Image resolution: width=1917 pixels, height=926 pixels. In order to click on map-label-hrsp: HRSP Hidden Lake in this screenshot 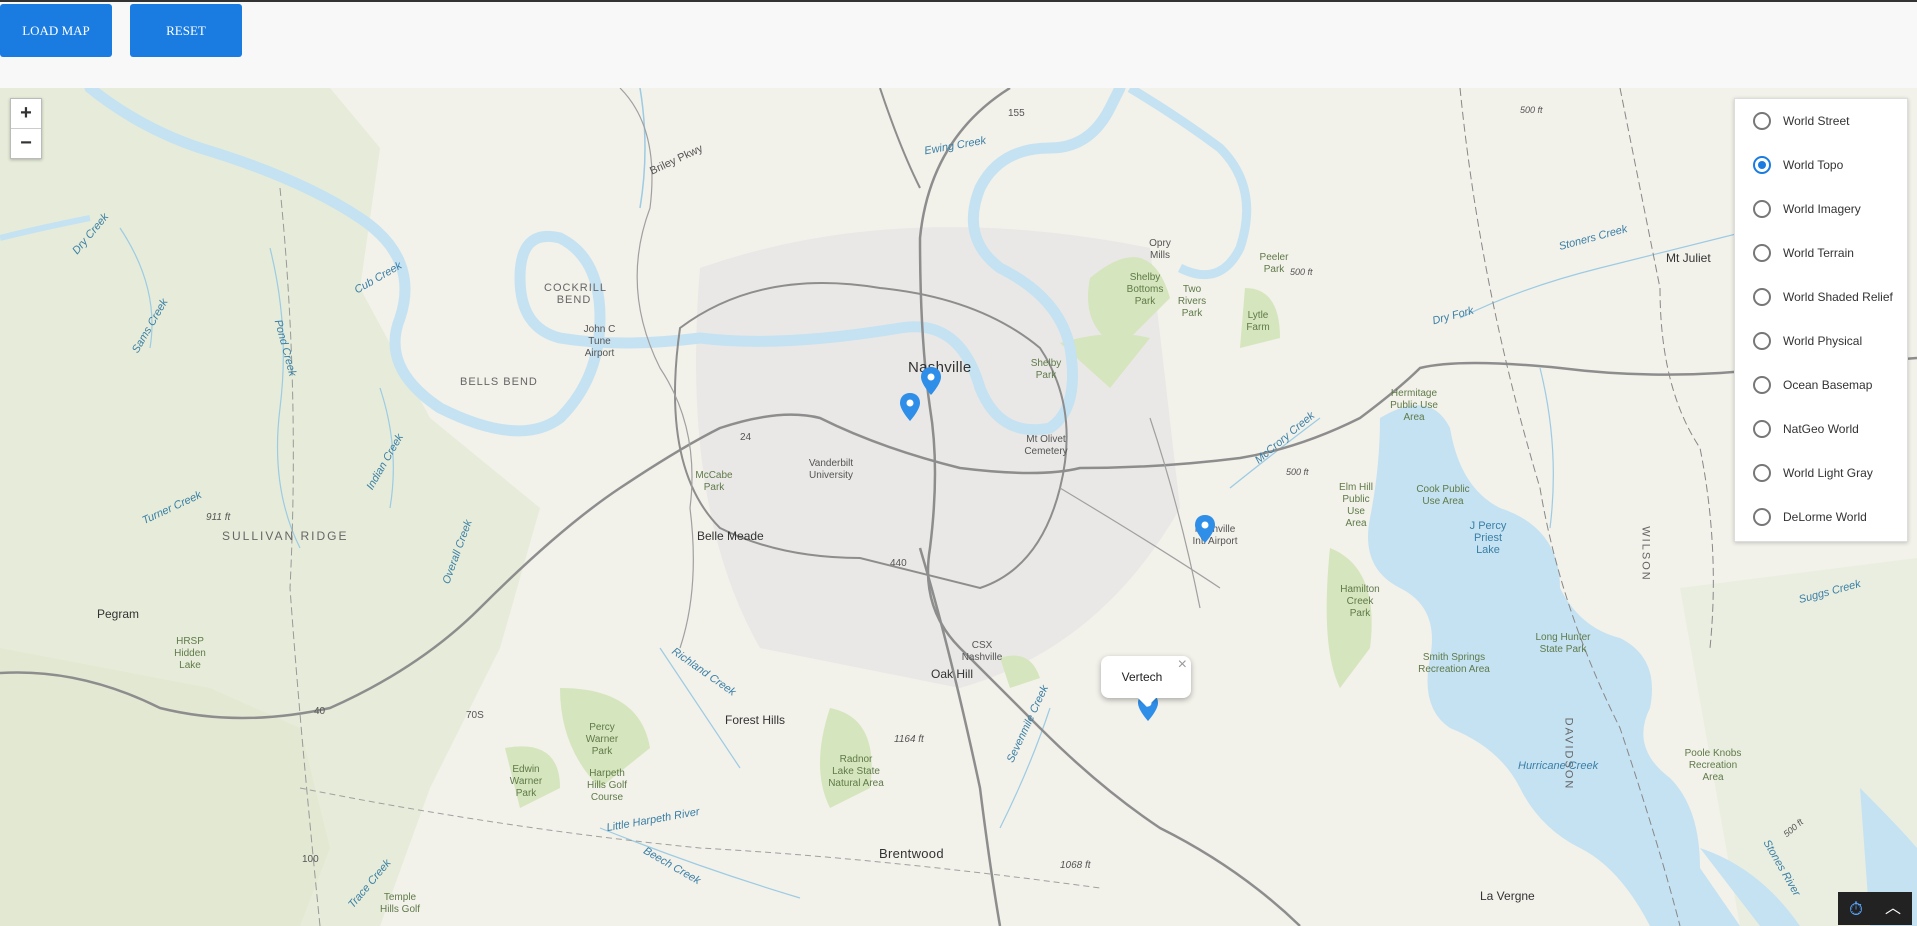, I will do `click(190, 653)`.